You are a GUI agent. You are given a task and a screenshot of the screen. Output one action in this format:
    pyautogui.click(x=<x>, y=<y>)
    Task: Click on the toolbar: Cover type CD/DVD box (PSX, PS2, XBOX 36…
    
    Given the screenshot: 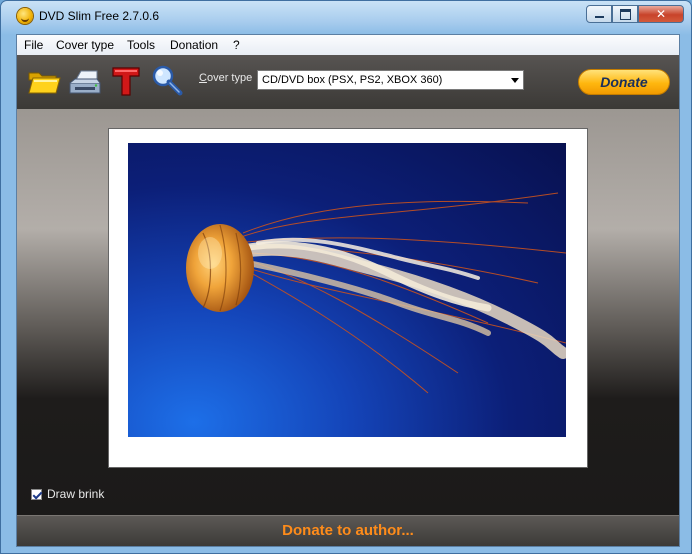 What is the action you would take?
    pyautogui.click(x=348, y=82)
    